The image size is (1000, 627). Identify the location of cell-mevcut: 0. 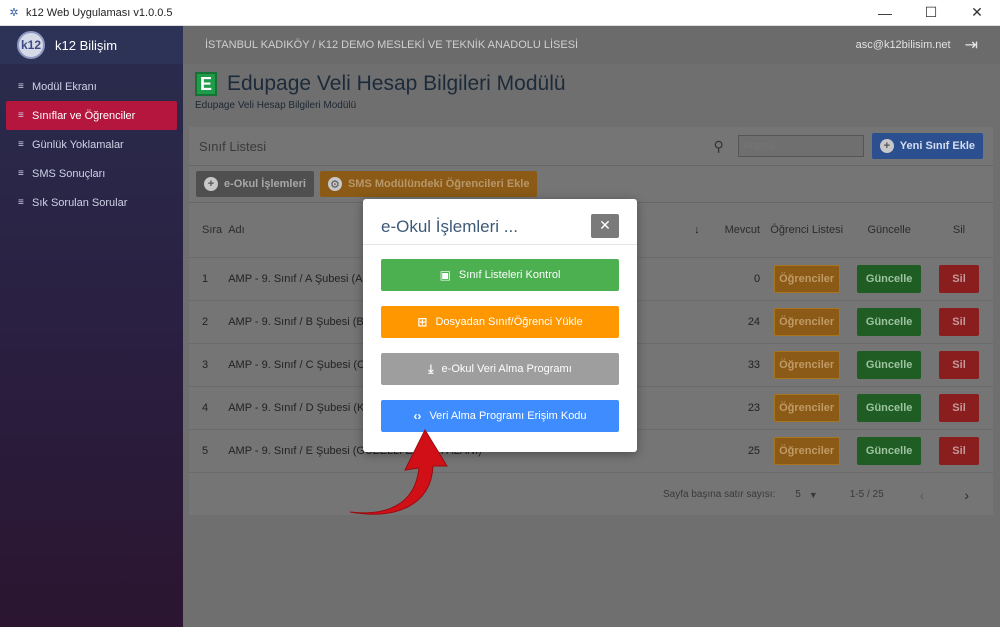
(757, 279).